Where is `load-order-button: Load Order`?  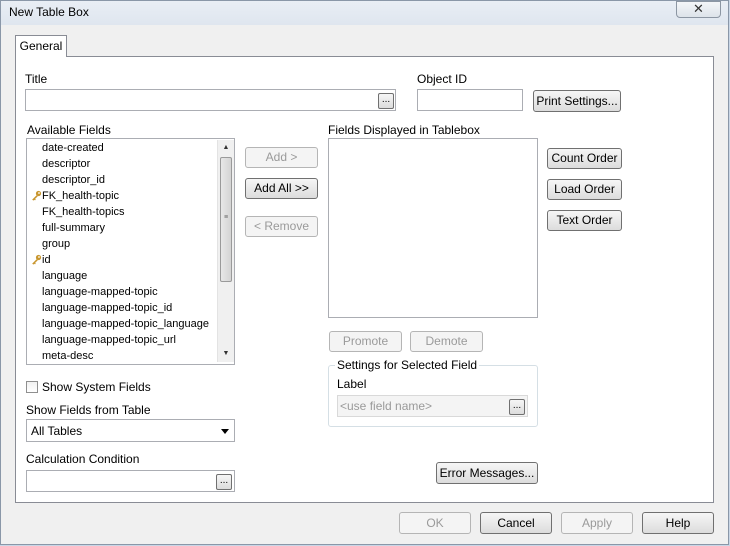
load-order-button: Load Order is located at coordinates (584, 189).